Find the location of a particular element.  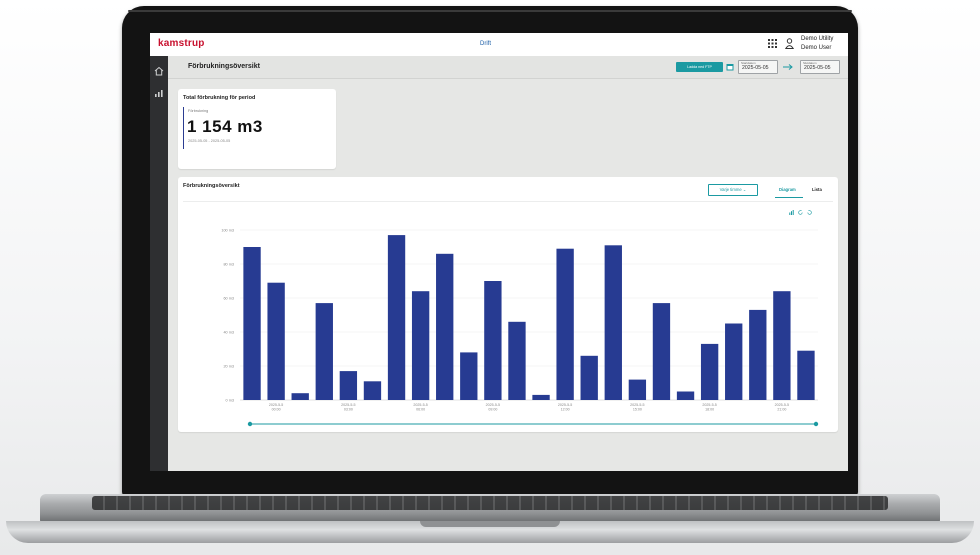

download-button: Ladda ned FTP is located at coordinates (699, 67).